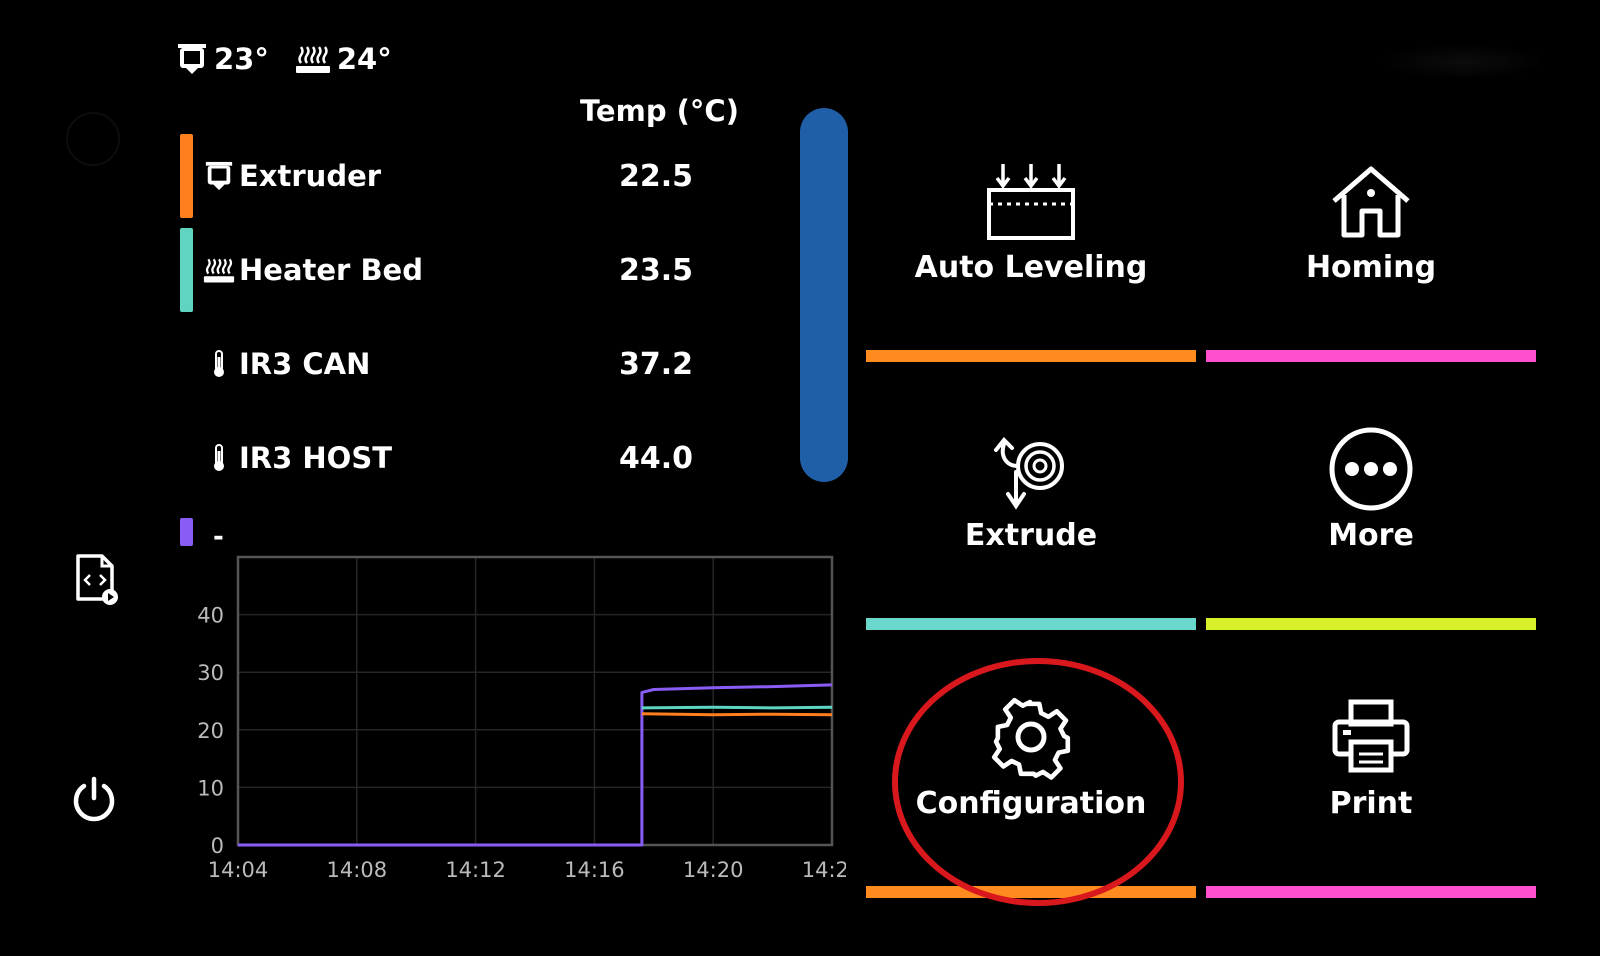  I want to click on y-tick-label: 20, so click(210, 731).